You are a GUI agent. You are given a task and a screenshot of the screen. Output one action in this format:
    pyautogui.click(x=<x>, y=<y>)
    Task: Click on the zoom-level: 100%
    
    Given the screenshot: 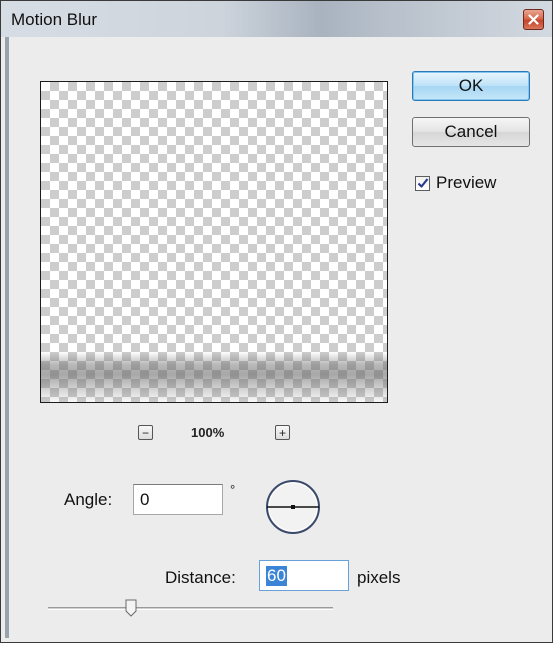 What is the action you would take?
    pyautogui.click(x=208, y=432)
    